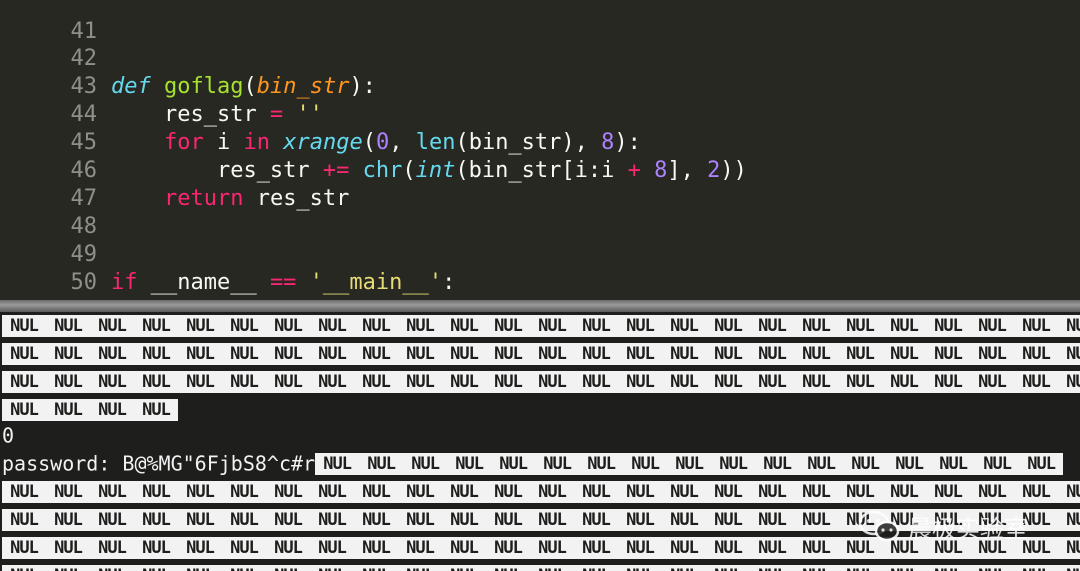 The width and height of the screenshot is (1080, 571). I want to click on output-line-zero: 0, so click(8, 434).